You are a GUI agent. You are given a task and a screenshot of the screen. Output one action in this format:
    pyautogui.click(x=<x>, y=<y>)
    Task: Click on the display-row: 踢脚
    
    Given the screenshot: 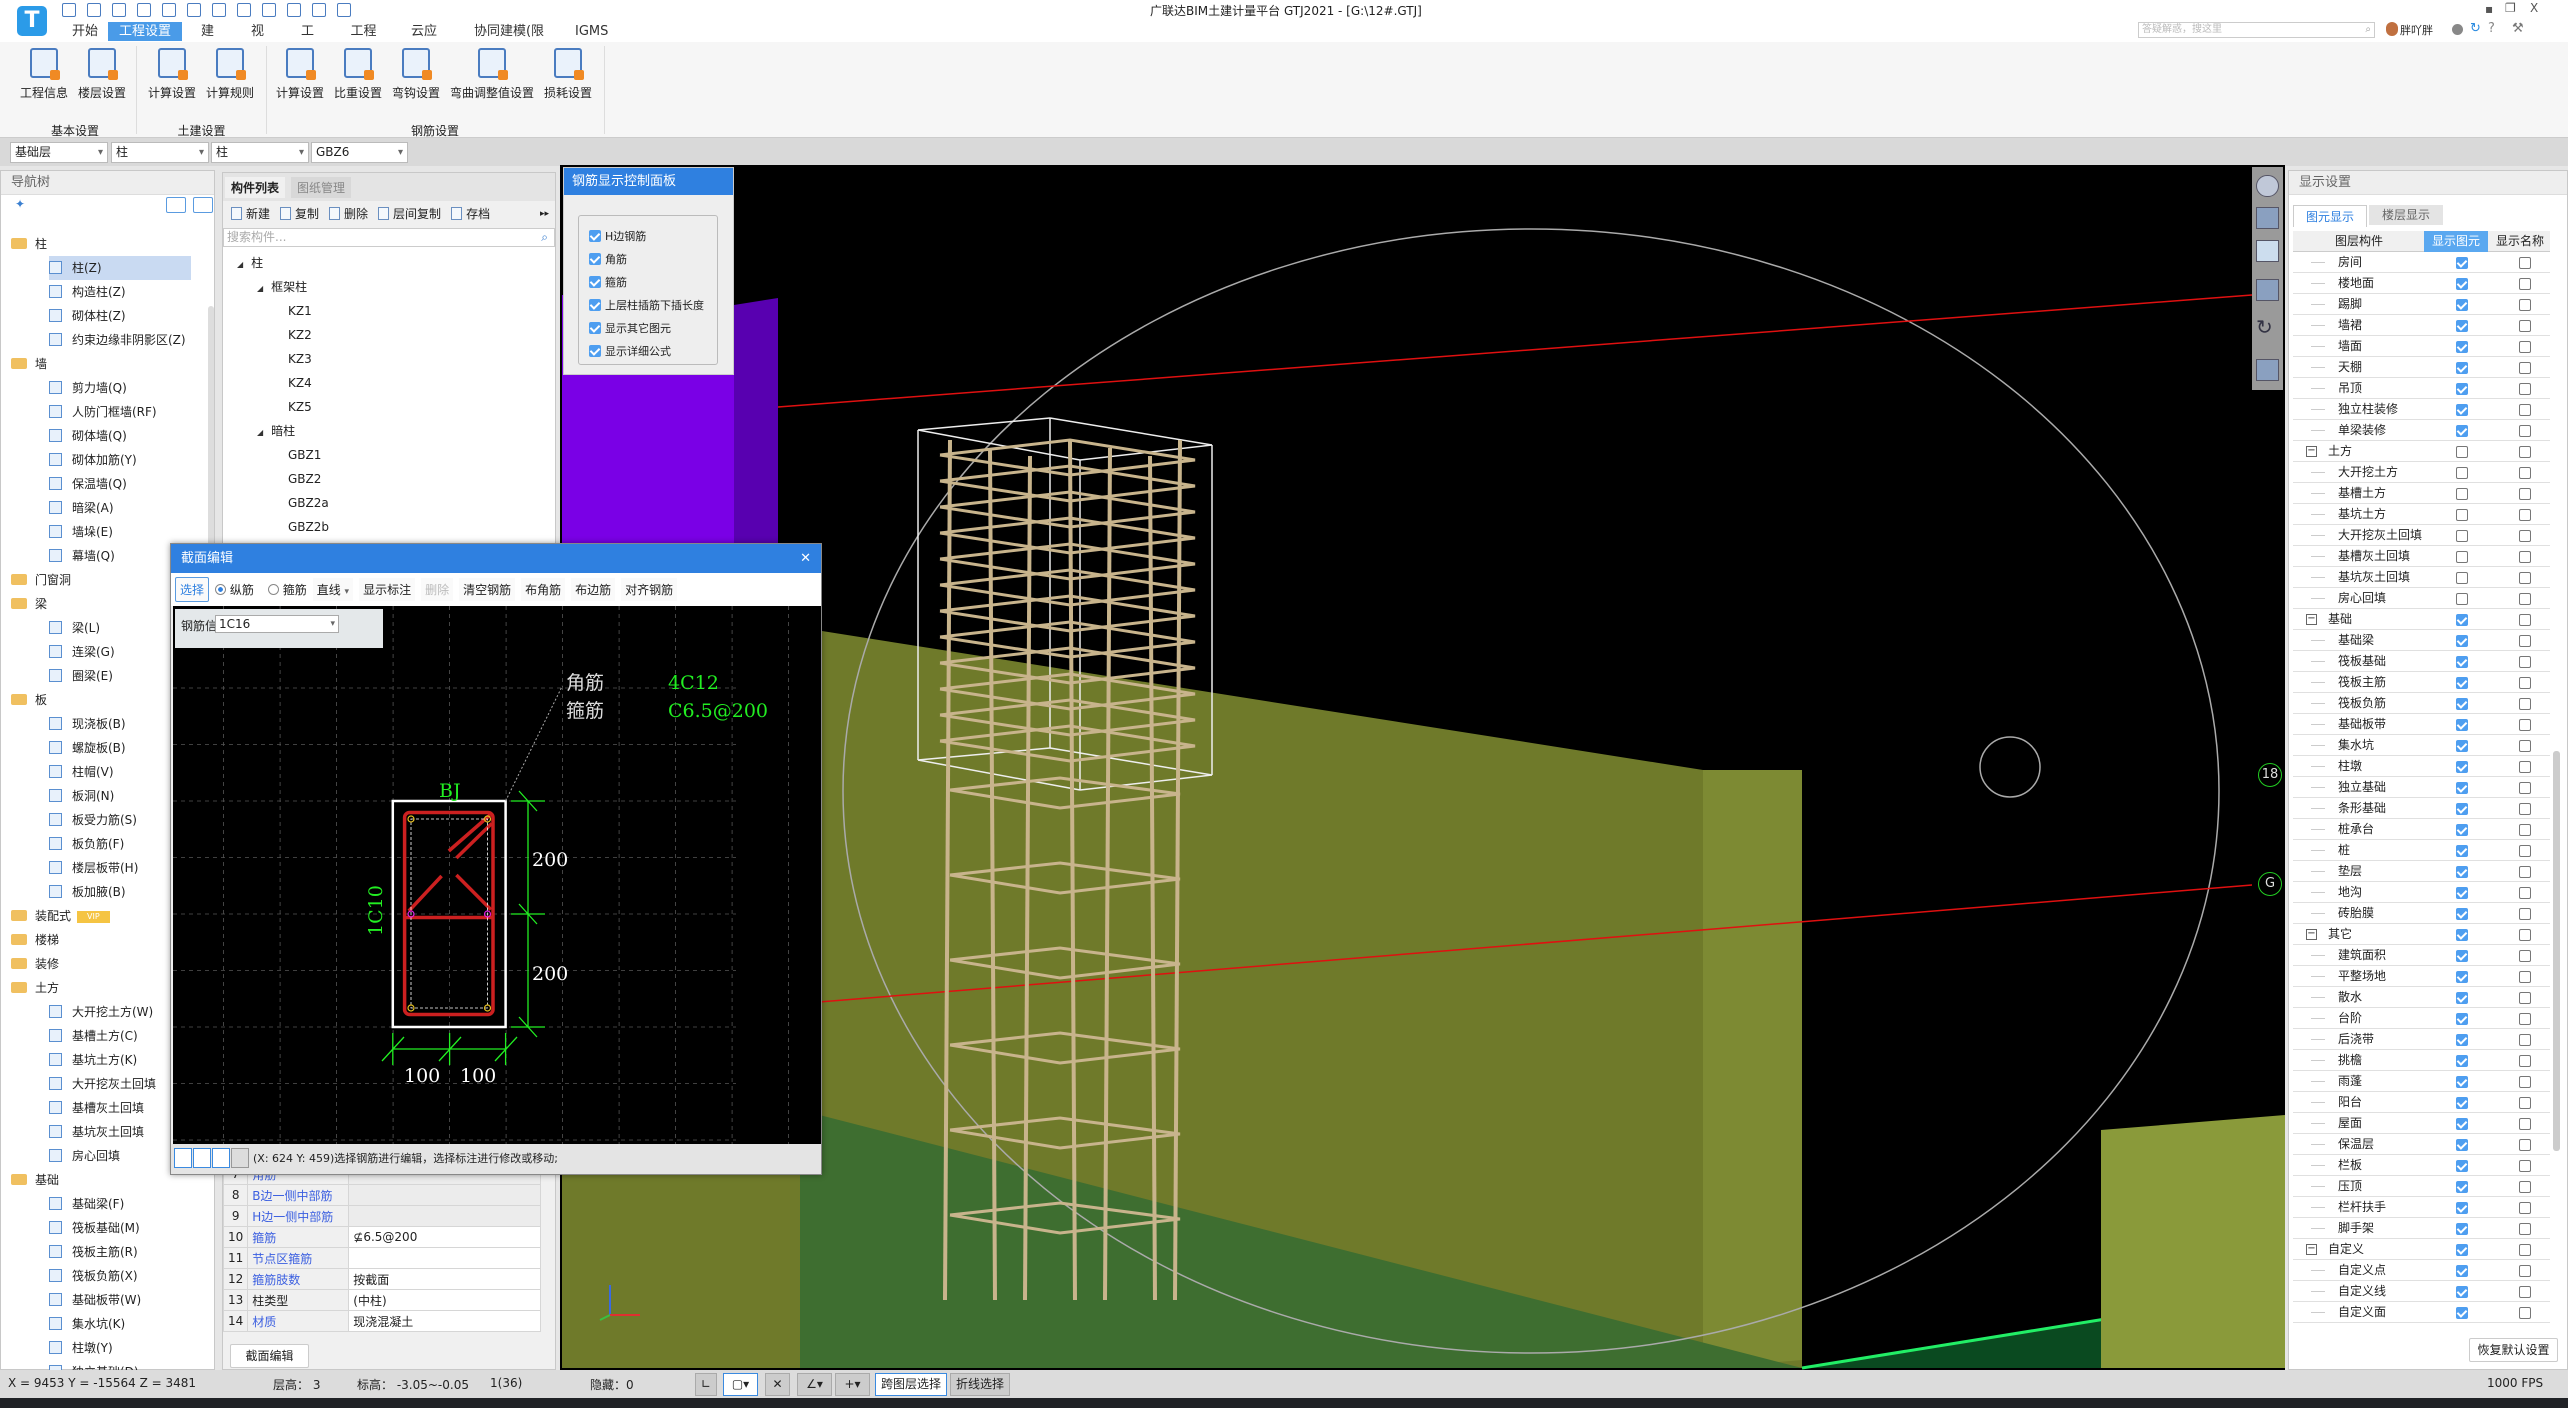 What is the action you would take?
    pyautogui.click(x=2421, y=304)
    